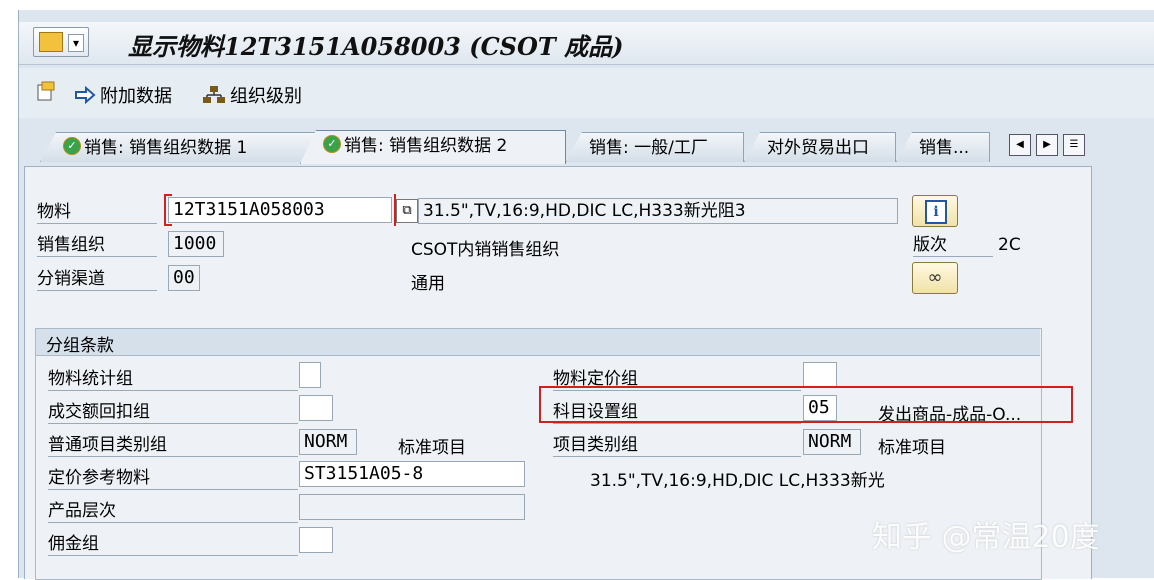 The height and width of the screenshot is (580, 1154). Describe the element at coordinates (280, 210) in the screenshot. I see `field-focus-marker` at that location.